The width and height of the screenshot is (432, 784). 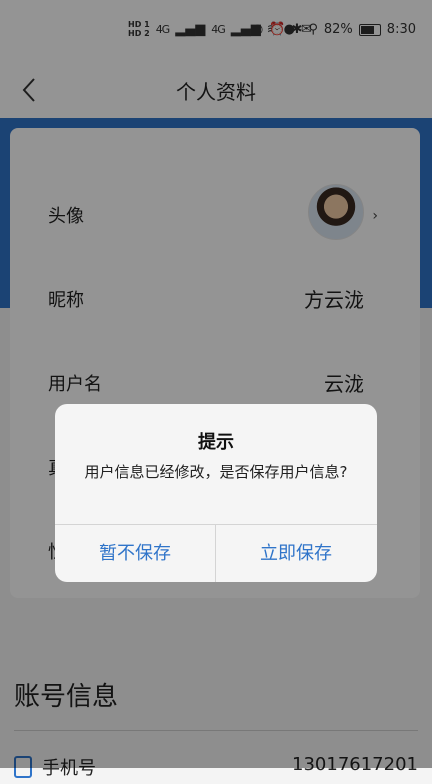 What do you see at coordinates (296, 553) in the screenshot?
I see `save-now-button: 立即保存` at bounding box center [296, 553].